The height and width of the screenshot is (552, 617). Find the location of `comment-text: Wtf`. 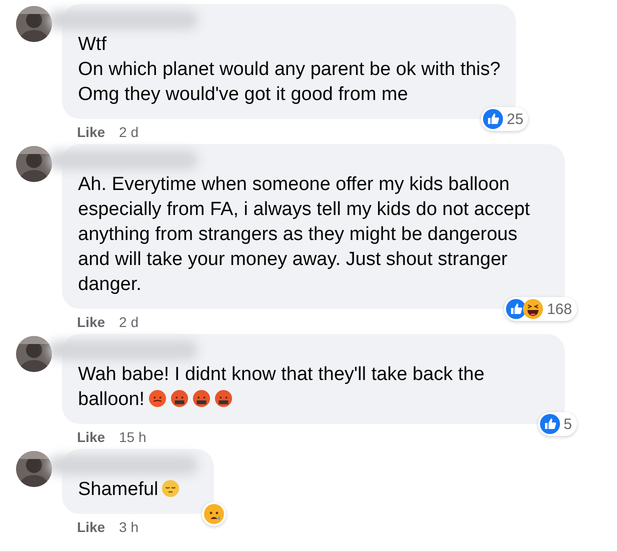

comment-text: Wtf is located at coordinates (93, 45).